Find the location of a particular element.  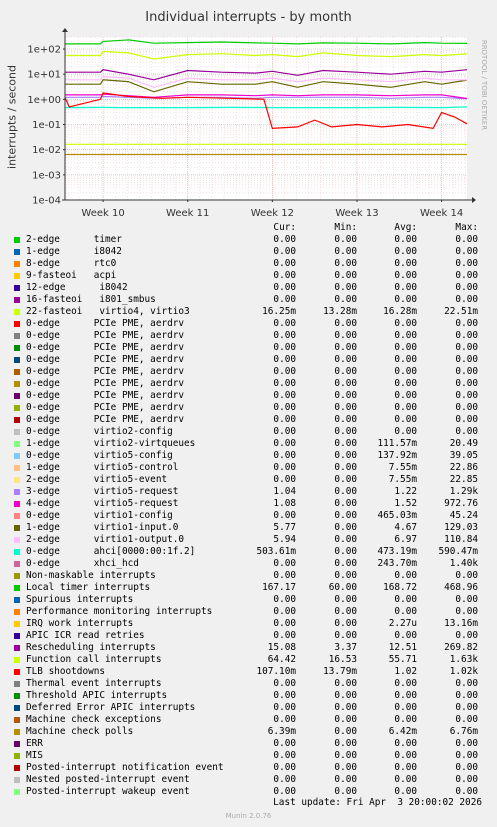

x-tick-label: Week 12 is located at coordinates (272, 213).